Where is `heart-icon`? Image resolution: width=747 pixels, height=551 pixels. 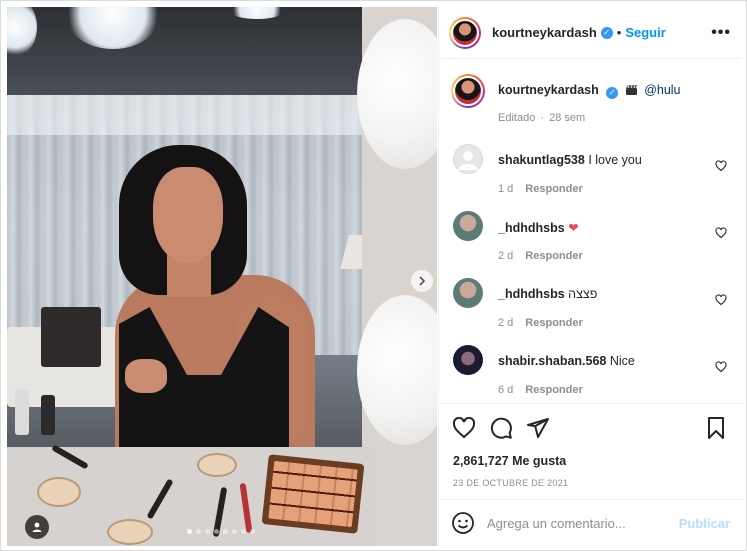 heart-icon is located at coordinates (464, 428).